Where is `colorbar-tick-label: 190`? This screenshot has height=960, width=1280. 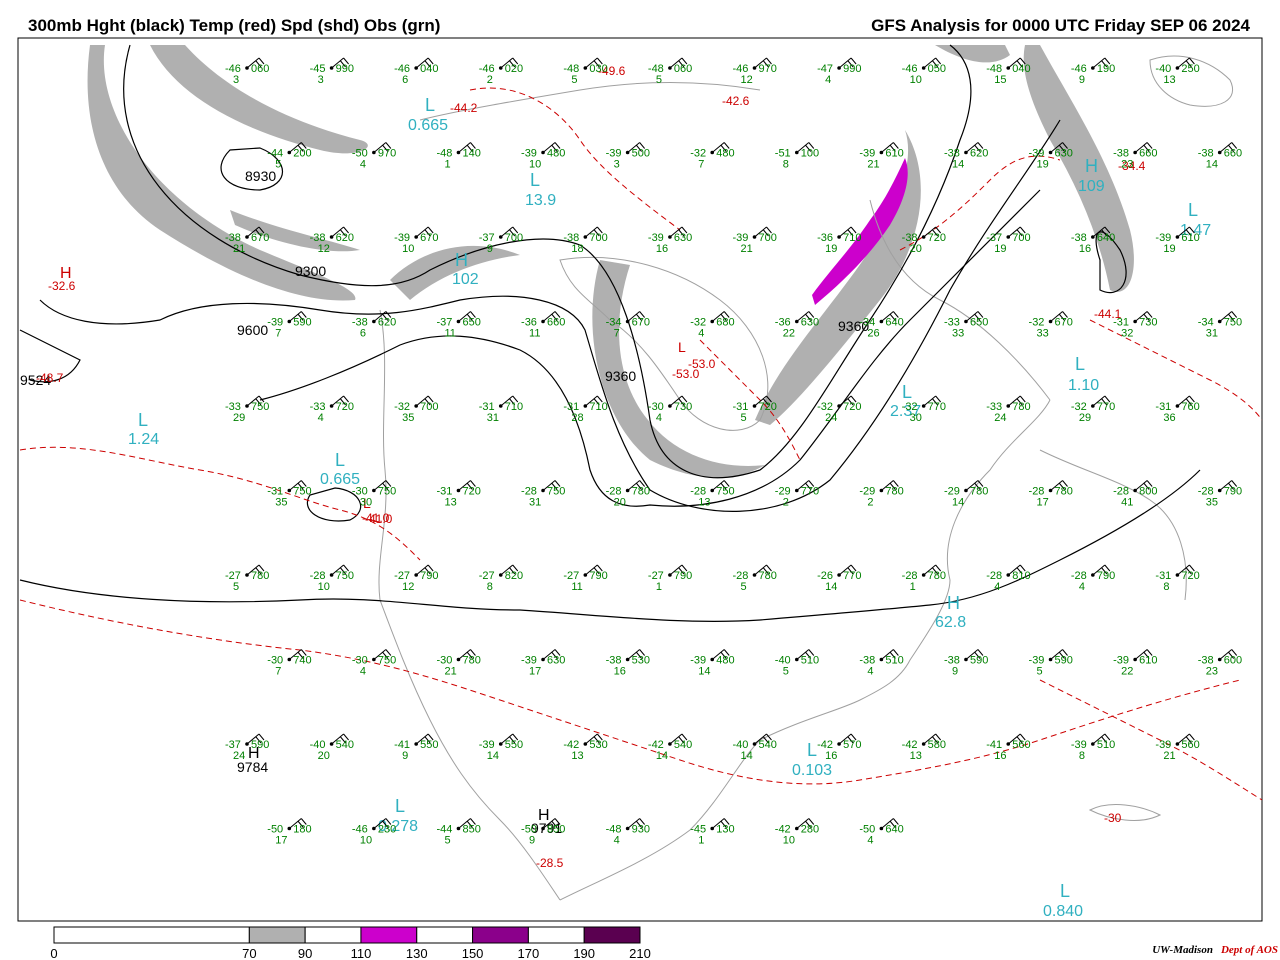
colorbar-tick-label: 190 is located at coordinates (584, 953).